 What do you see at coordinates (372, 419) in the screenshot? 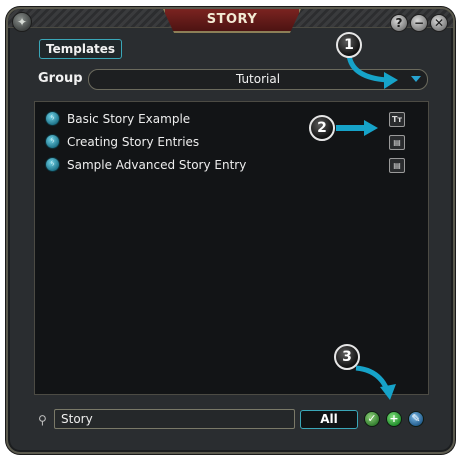
I see `approve-icon: ✓` at bounding box center [372, 419].